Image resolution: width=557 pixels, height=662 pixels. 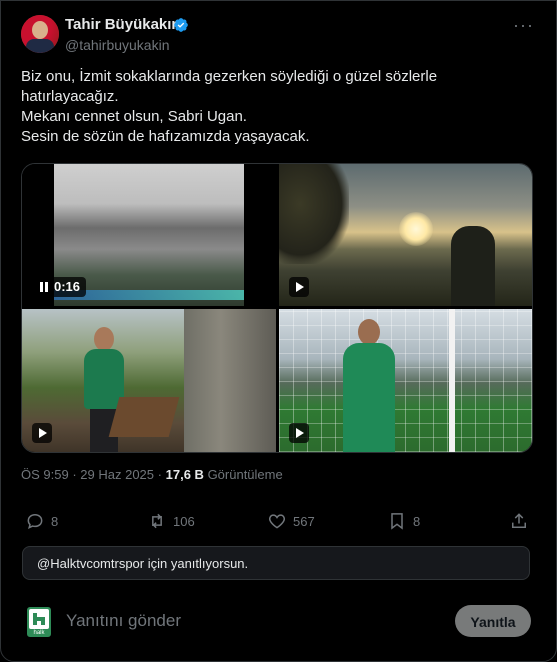 I want to click on more-options-icon: ···, so click(x=523, y=25).